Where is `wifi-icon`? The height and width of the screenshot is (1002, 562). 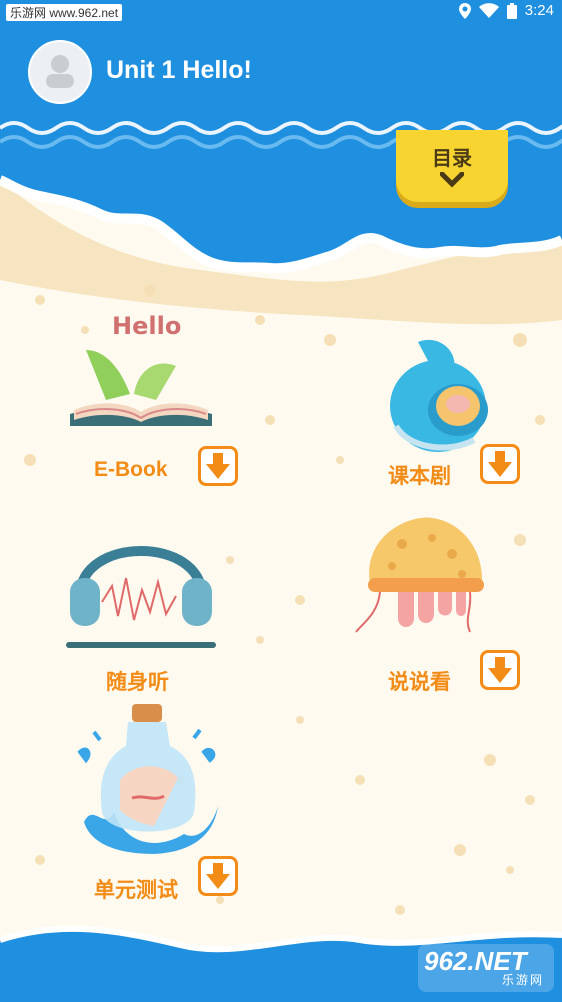 wifi-icon is located at coordinates (488, 10).